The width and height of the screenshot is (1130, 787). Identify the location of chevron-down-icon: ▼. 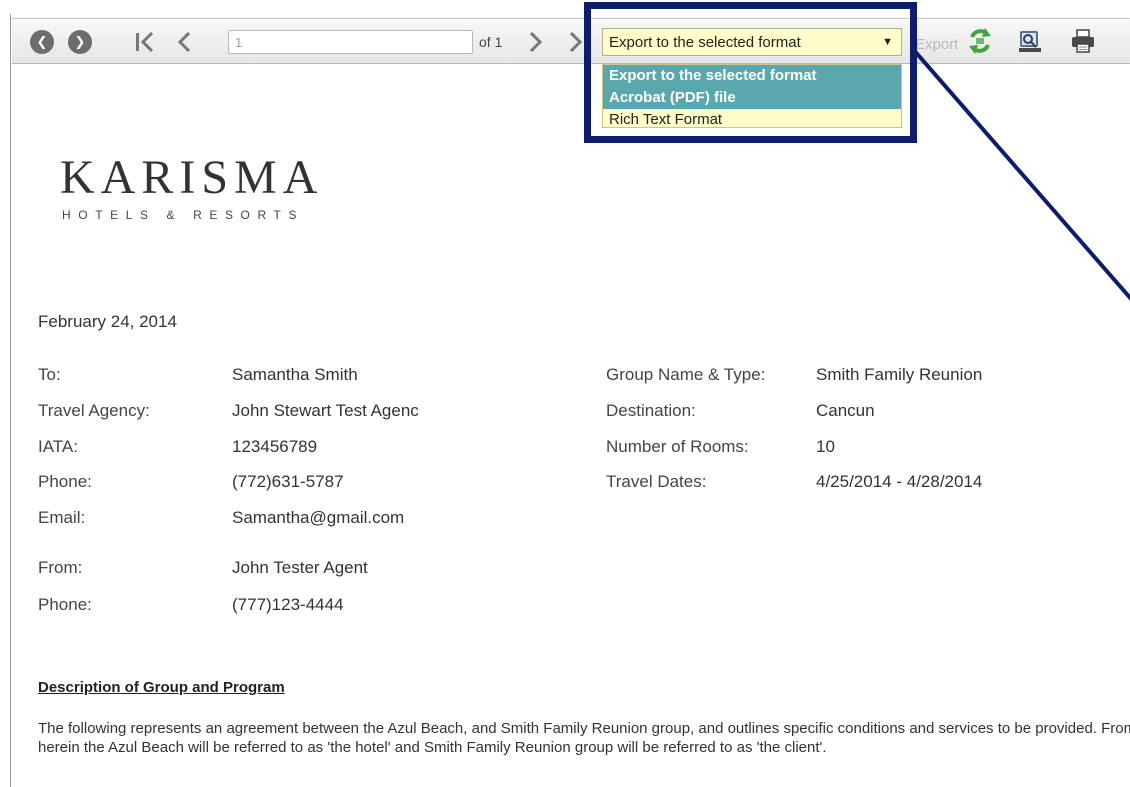
(887, 42).